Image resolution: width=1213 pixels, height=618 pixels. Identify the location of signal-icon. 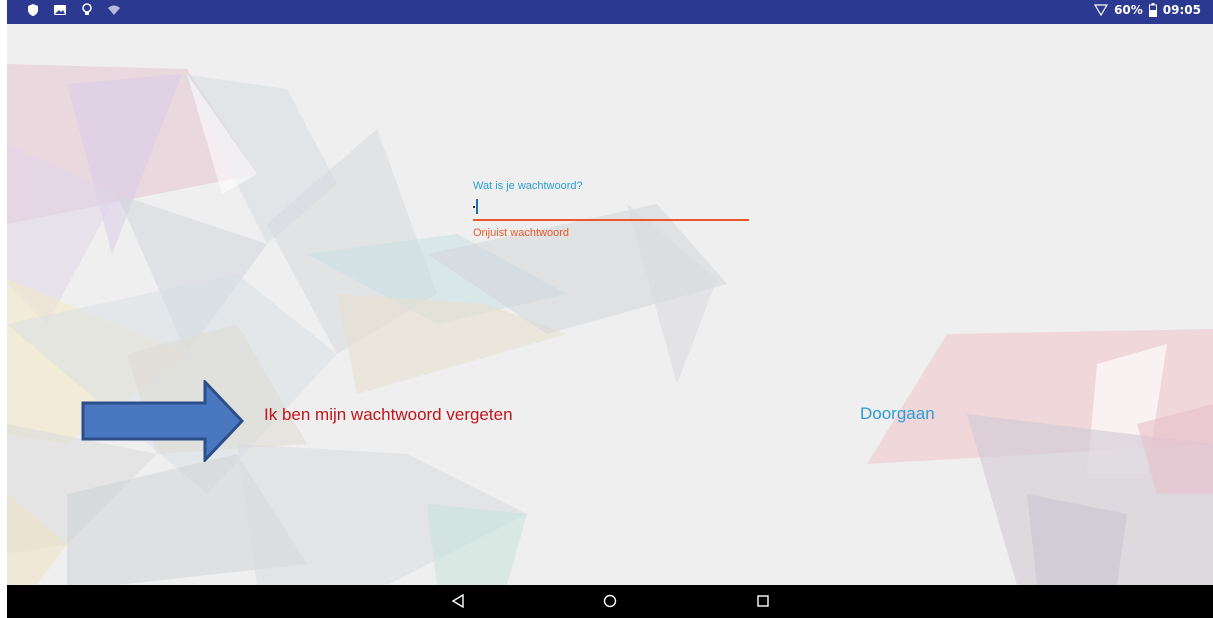
(1101, 10).